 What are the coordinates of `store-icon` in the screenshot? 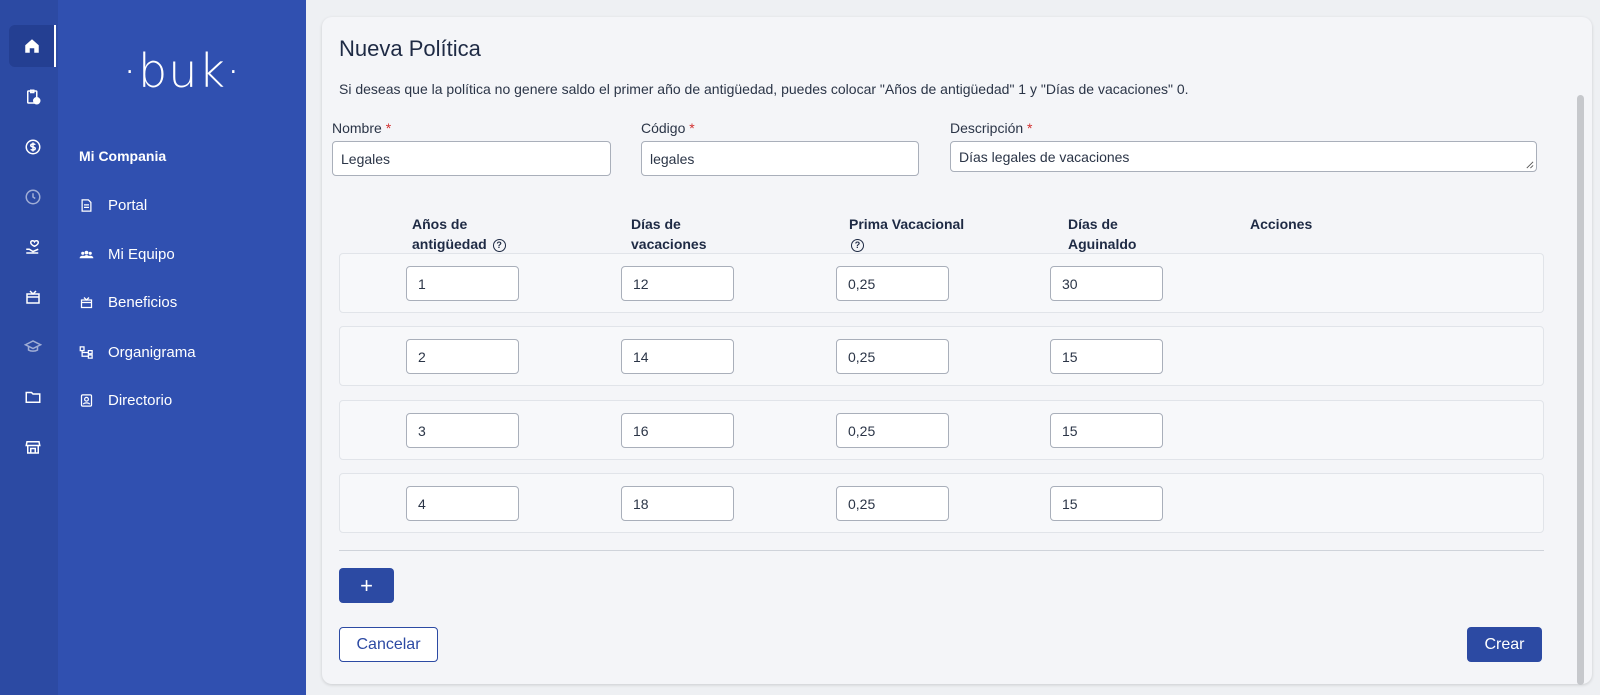 It's located at (32, 447).